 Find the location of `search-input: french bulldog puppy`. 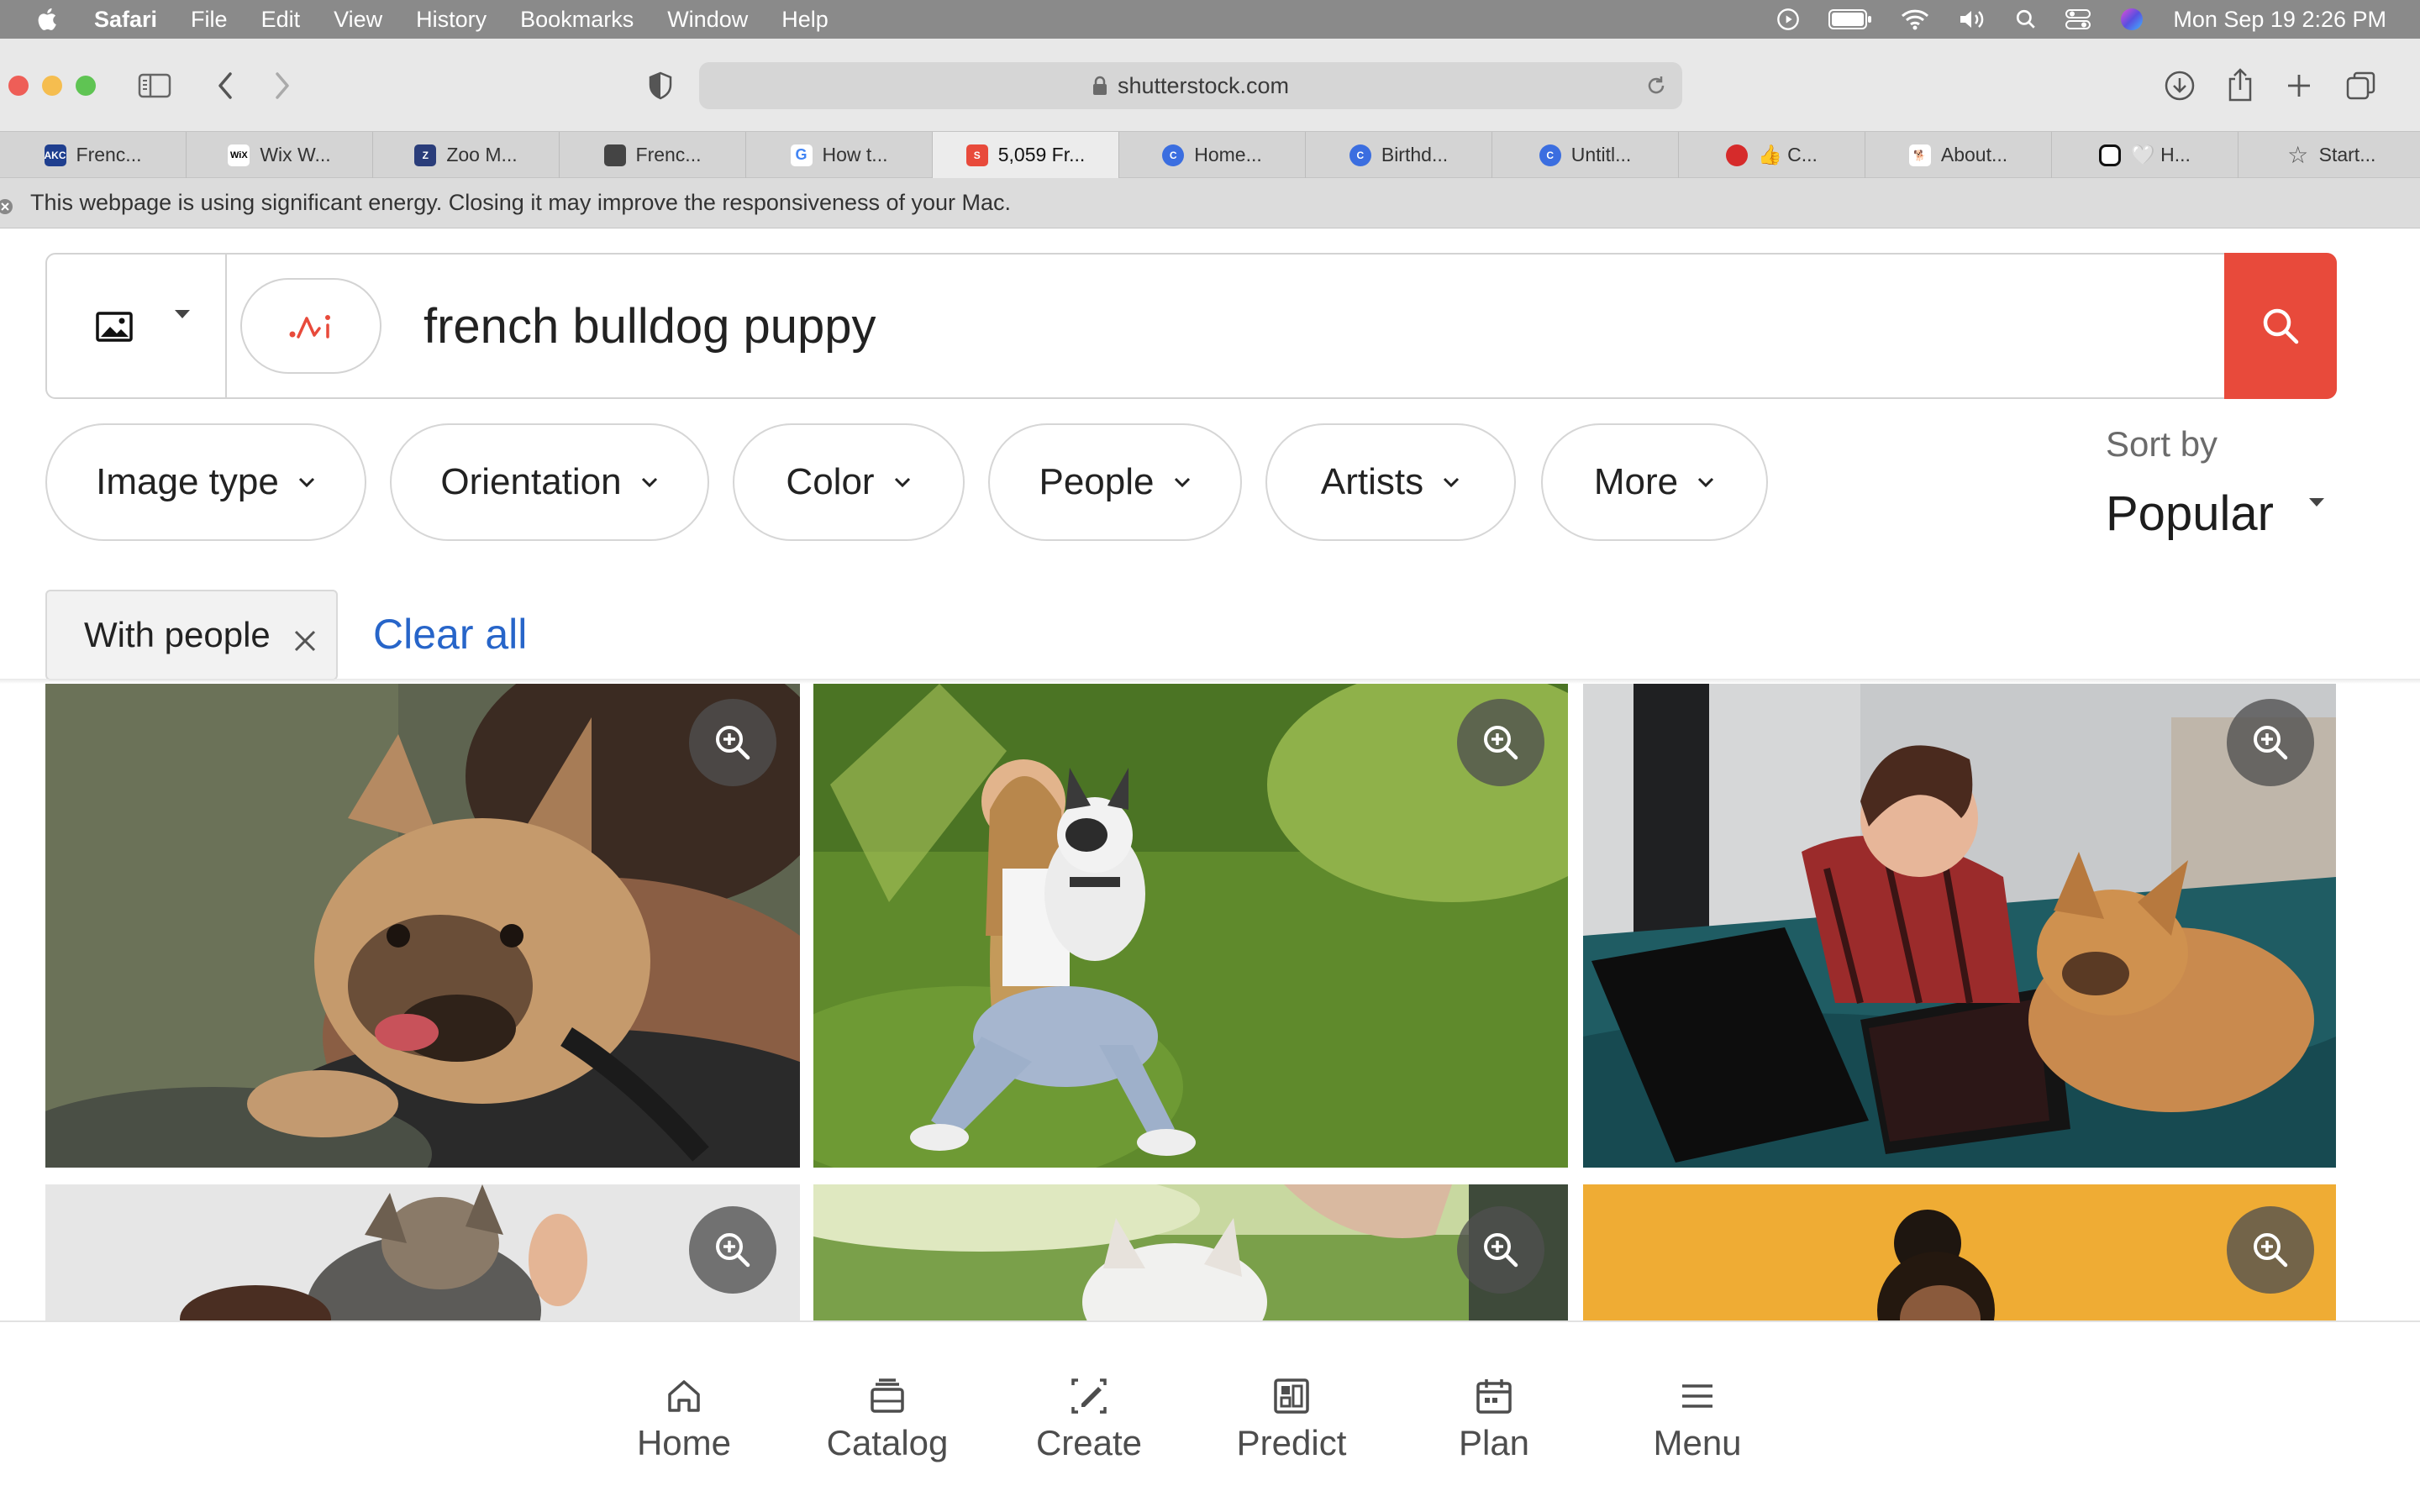

search-input: french bulldog puppy is located at coordinates (650, 326).